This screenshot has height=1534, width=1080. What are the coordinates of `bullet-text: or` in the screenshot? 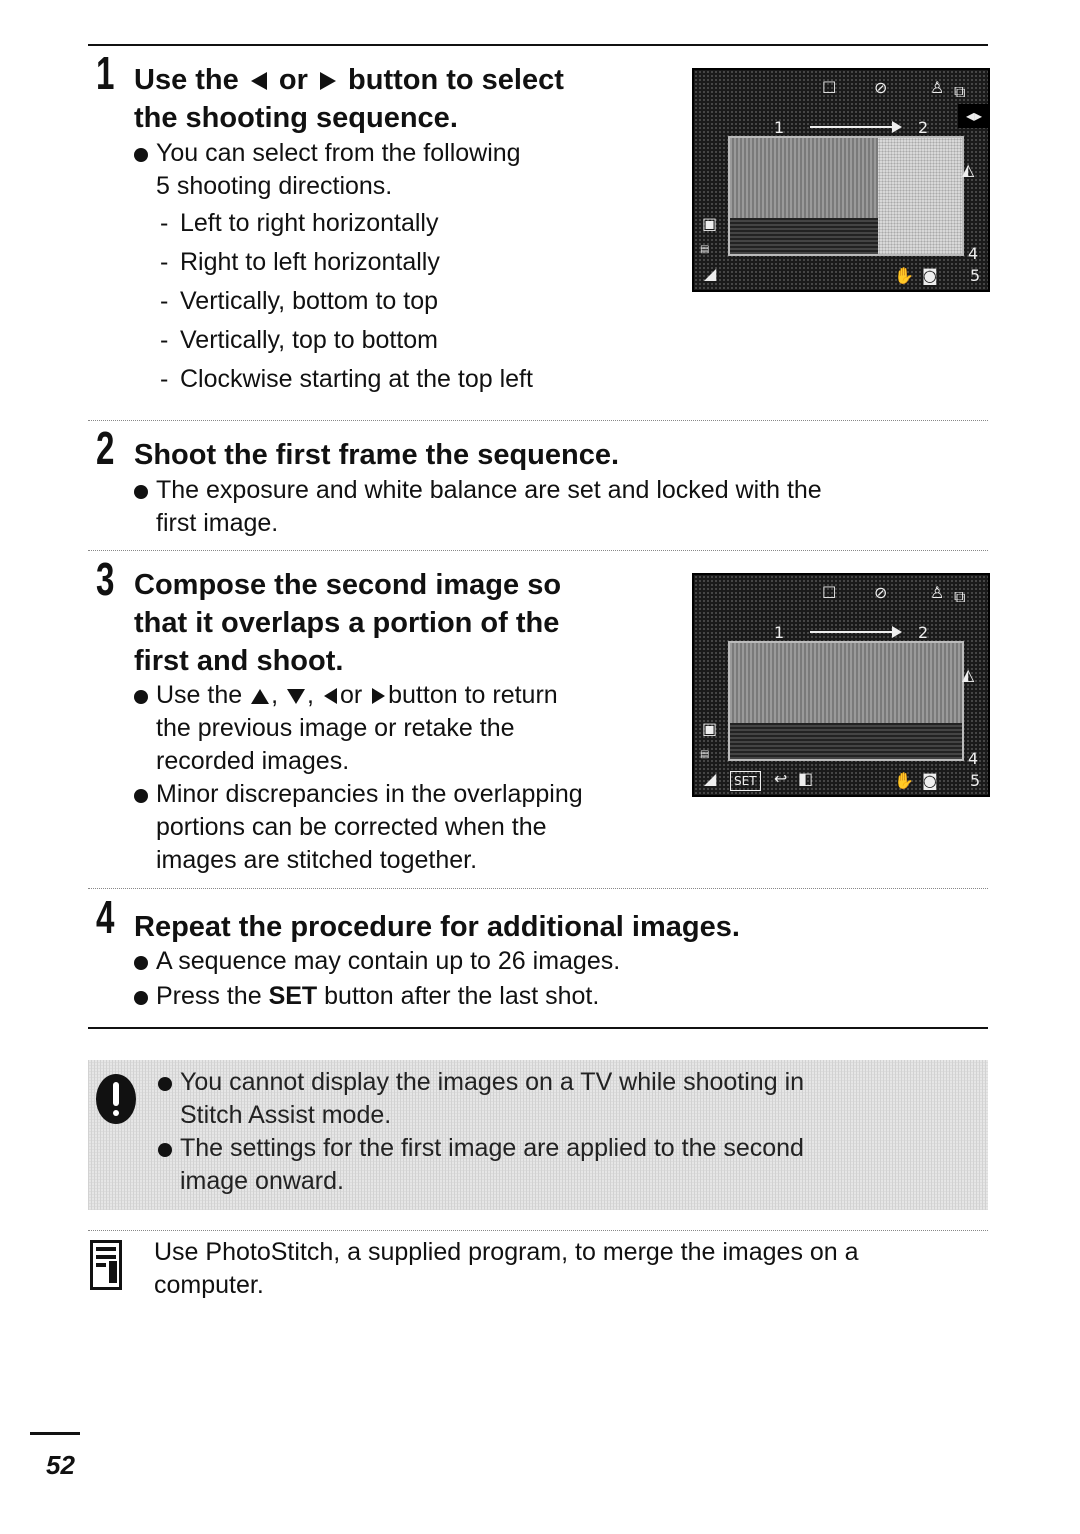 It's located at (351, 695).